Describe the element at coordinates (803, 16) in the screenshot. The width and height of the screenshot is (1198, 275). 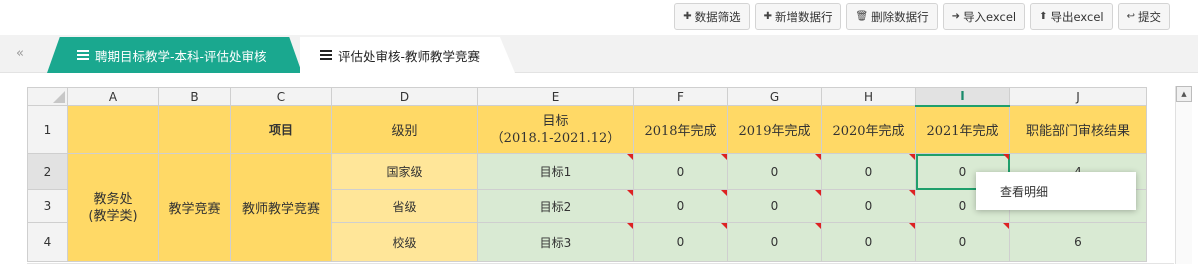
I see `add-row-button-label: 新增数据行` at that location.